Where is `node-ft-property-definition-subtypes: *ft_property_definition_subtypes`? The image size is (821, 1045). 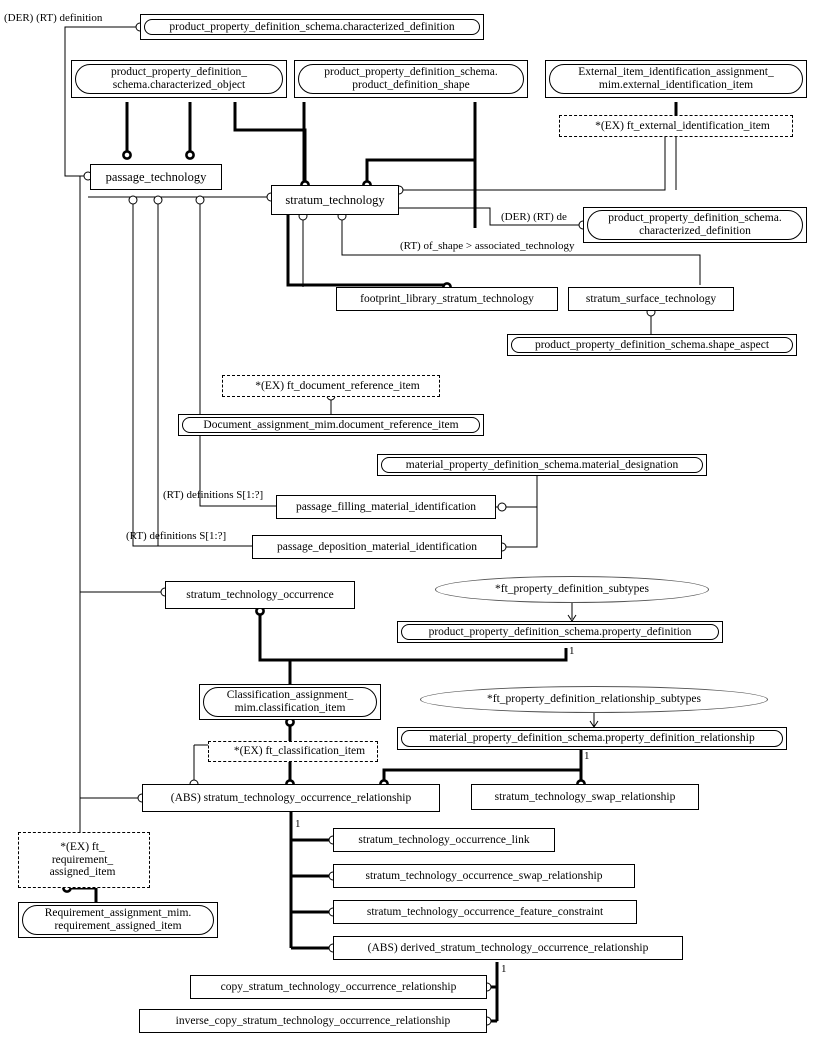 node-ft-property-definition-subtypes: *ft_property_definition_subtypes is located at coordinates (572, 589).